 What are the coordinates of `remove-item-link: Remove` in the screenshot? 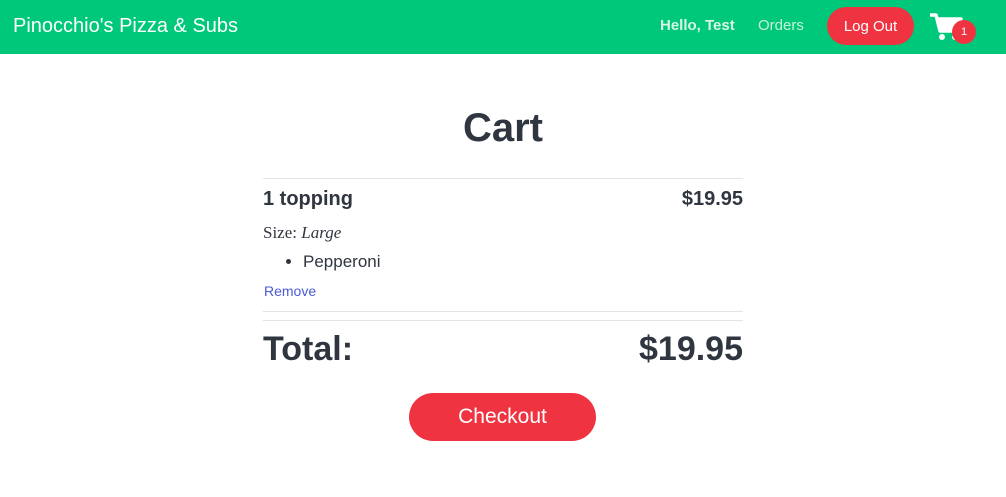 It's located at (290, 291).